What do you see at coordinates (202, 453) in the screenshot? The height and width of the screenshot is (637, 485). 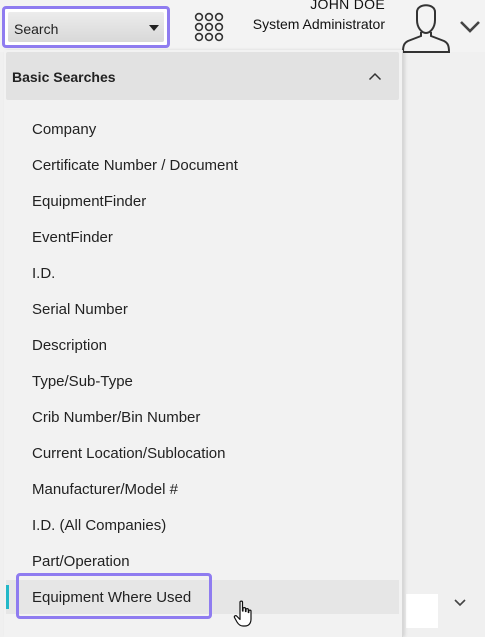 I see `option-current-location: Current Location/Sublocation` at bounding box center [202, 453].